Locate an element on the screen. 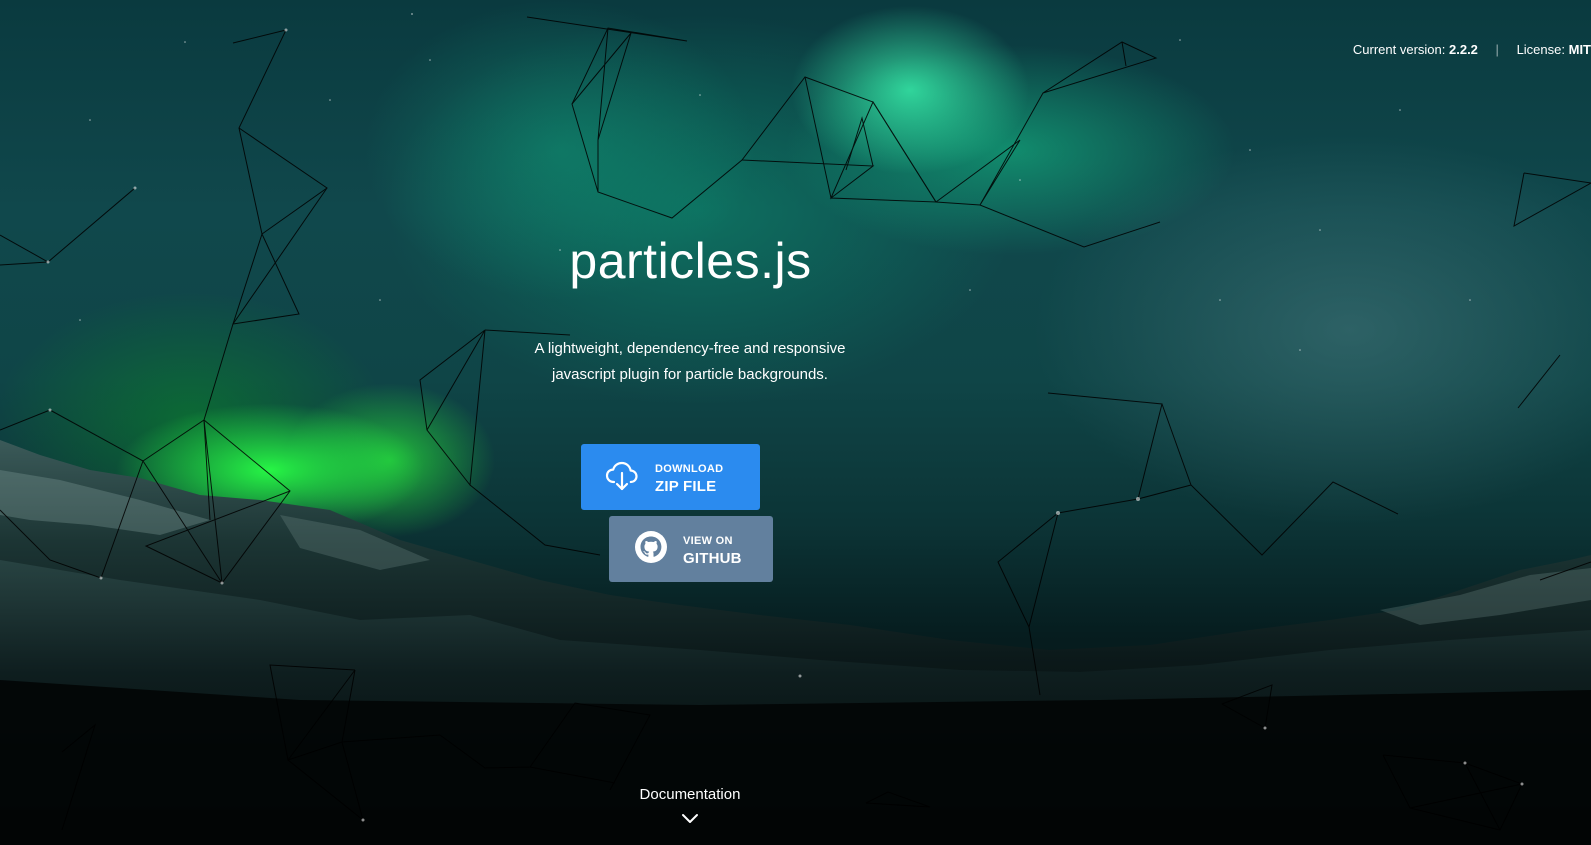  cloud-download-icon is located at coordinates (621, 476).